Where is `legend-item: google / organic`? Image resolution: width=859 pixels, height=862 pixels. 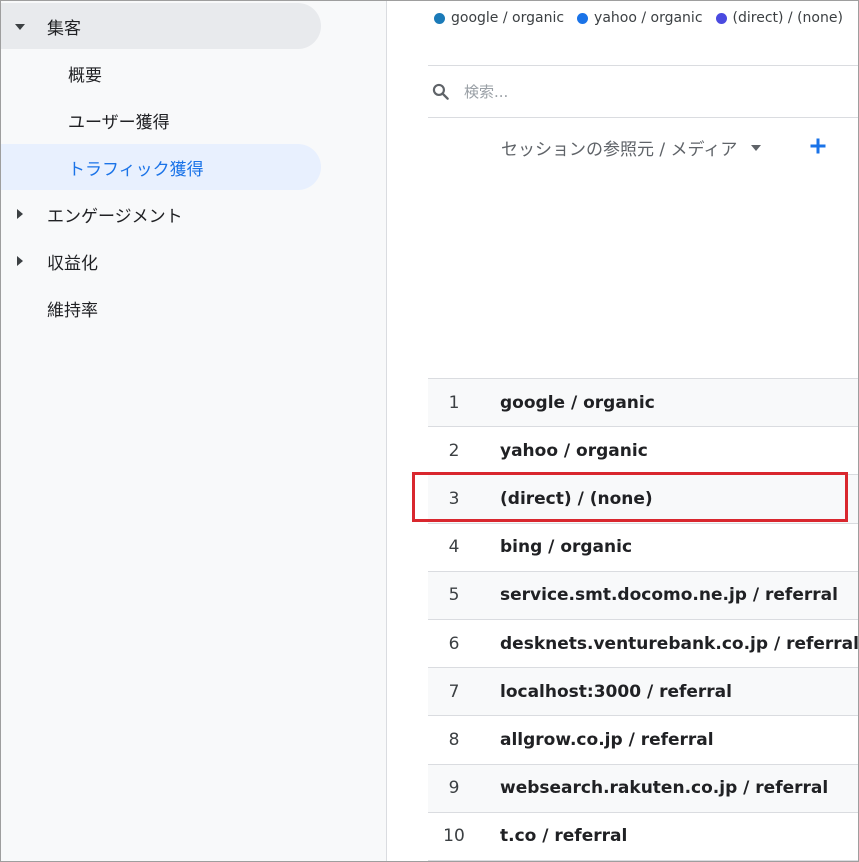
legend-item: google / organic is located at coordinates (499, 18).